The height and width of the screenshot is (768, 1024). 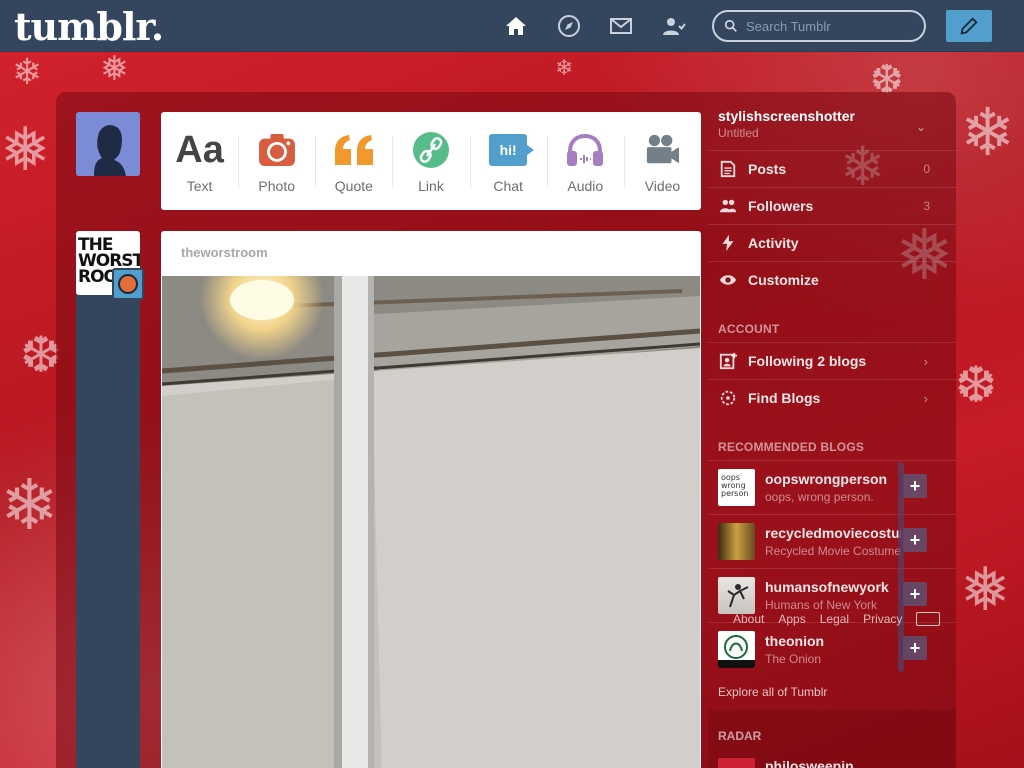 What do you see at coordinates (831, 26) in the screenshot?
I see `search-input` at bounding box center [831, 26].